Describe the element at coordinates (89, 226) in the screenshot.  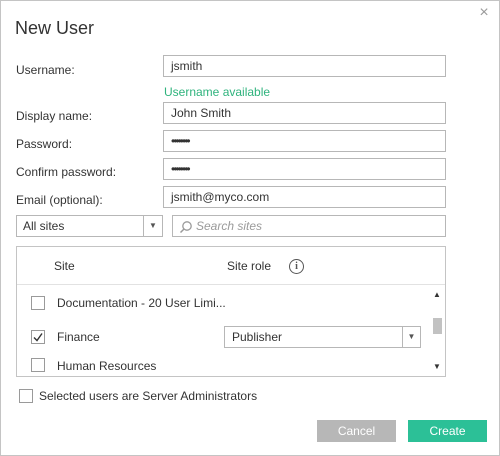
I see `site-filter-select: All sites ▼` at that location.